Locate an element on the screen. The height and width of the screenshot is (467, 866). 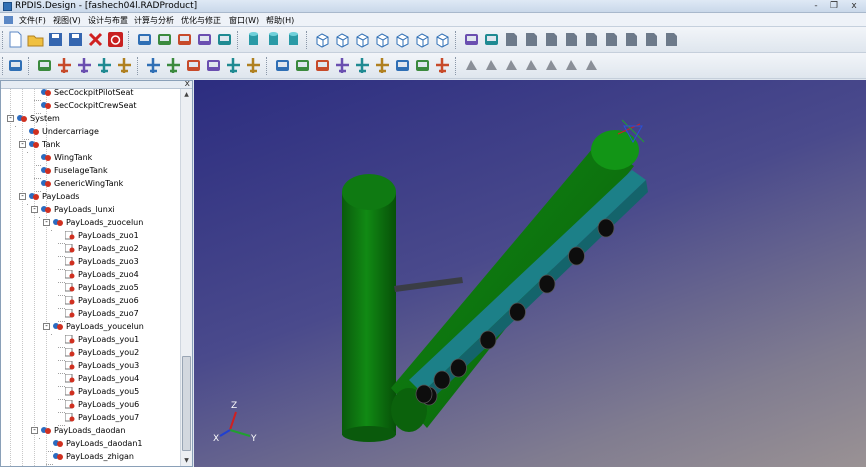
tree-item: PayLoads_zuo2 is located at coordinates (90, 248).